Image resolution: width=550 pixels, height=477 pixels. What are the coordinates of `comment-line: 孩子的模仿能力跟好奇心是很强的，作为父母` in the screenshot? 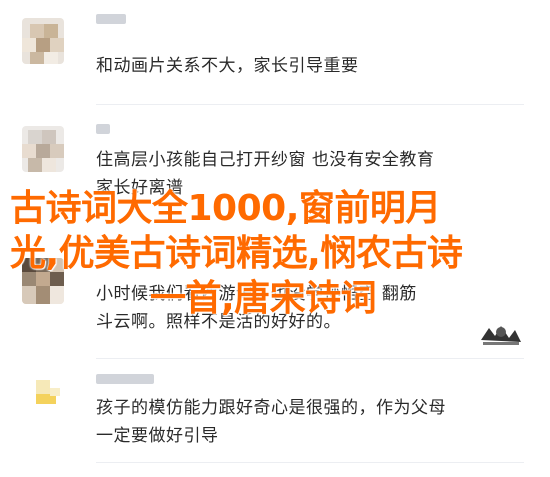 It's located at (271, 408).